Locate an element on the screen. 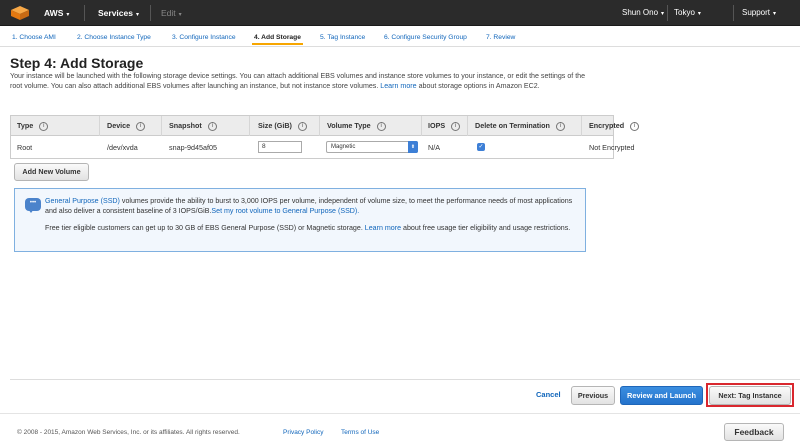  services-menu: Services ▾ is located at coordinates (118, 13).